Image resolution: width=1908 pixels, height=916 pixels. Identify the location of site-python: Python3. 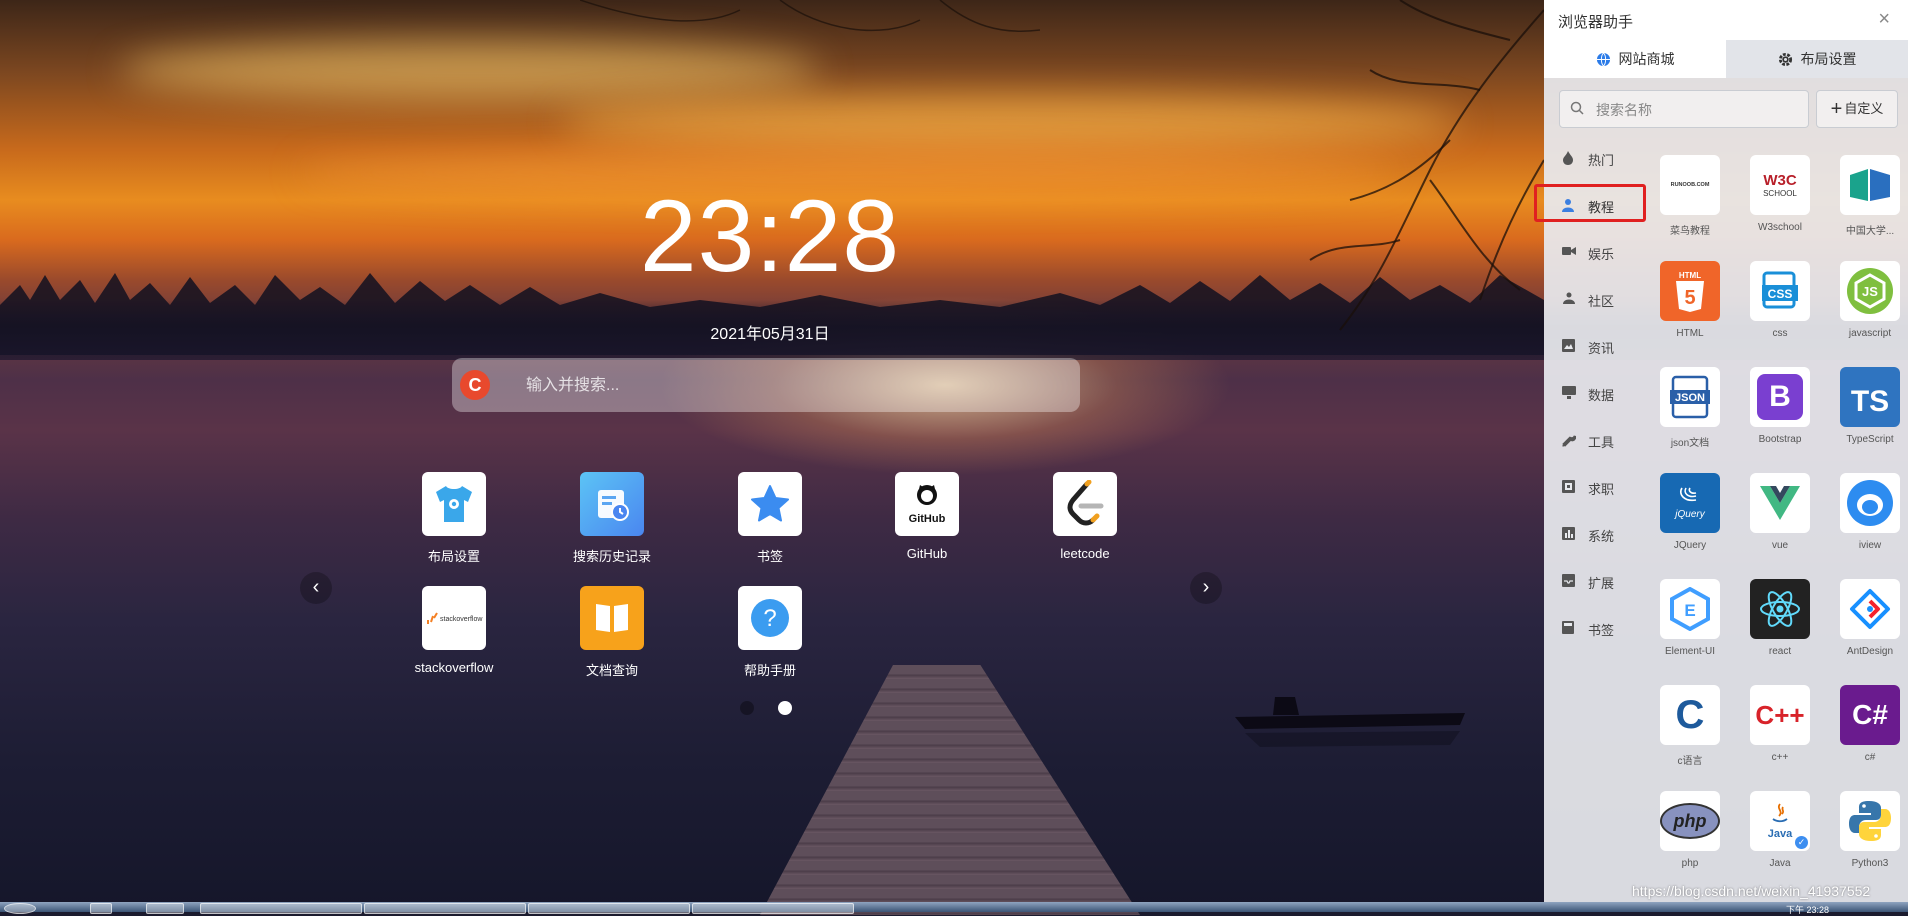
(1867, 830).